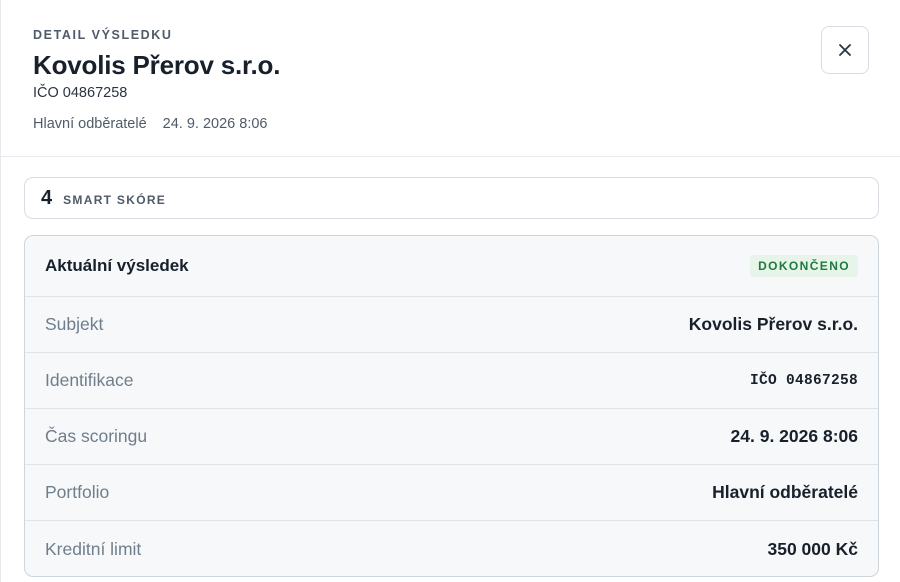 This screenshot has height=582, width=900. What do you see at coordinates (90, 124) in the screenshot?
I see `portfolio-name: Hlavní odběratelé` at bounding box center [90, 124].